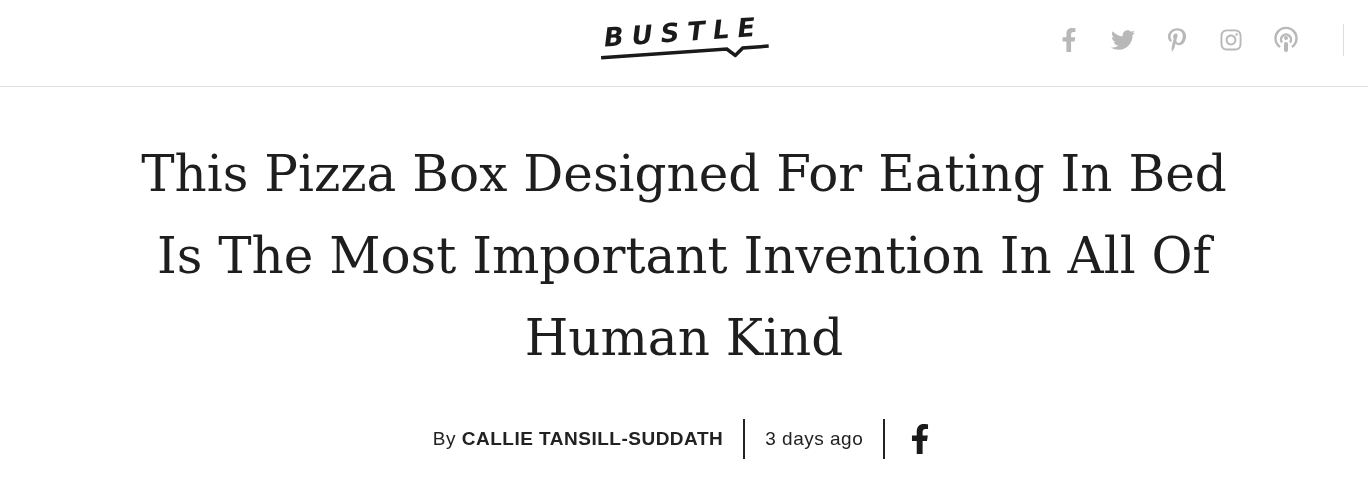  I want to click on pinterest-icon, so click(1177, 40).